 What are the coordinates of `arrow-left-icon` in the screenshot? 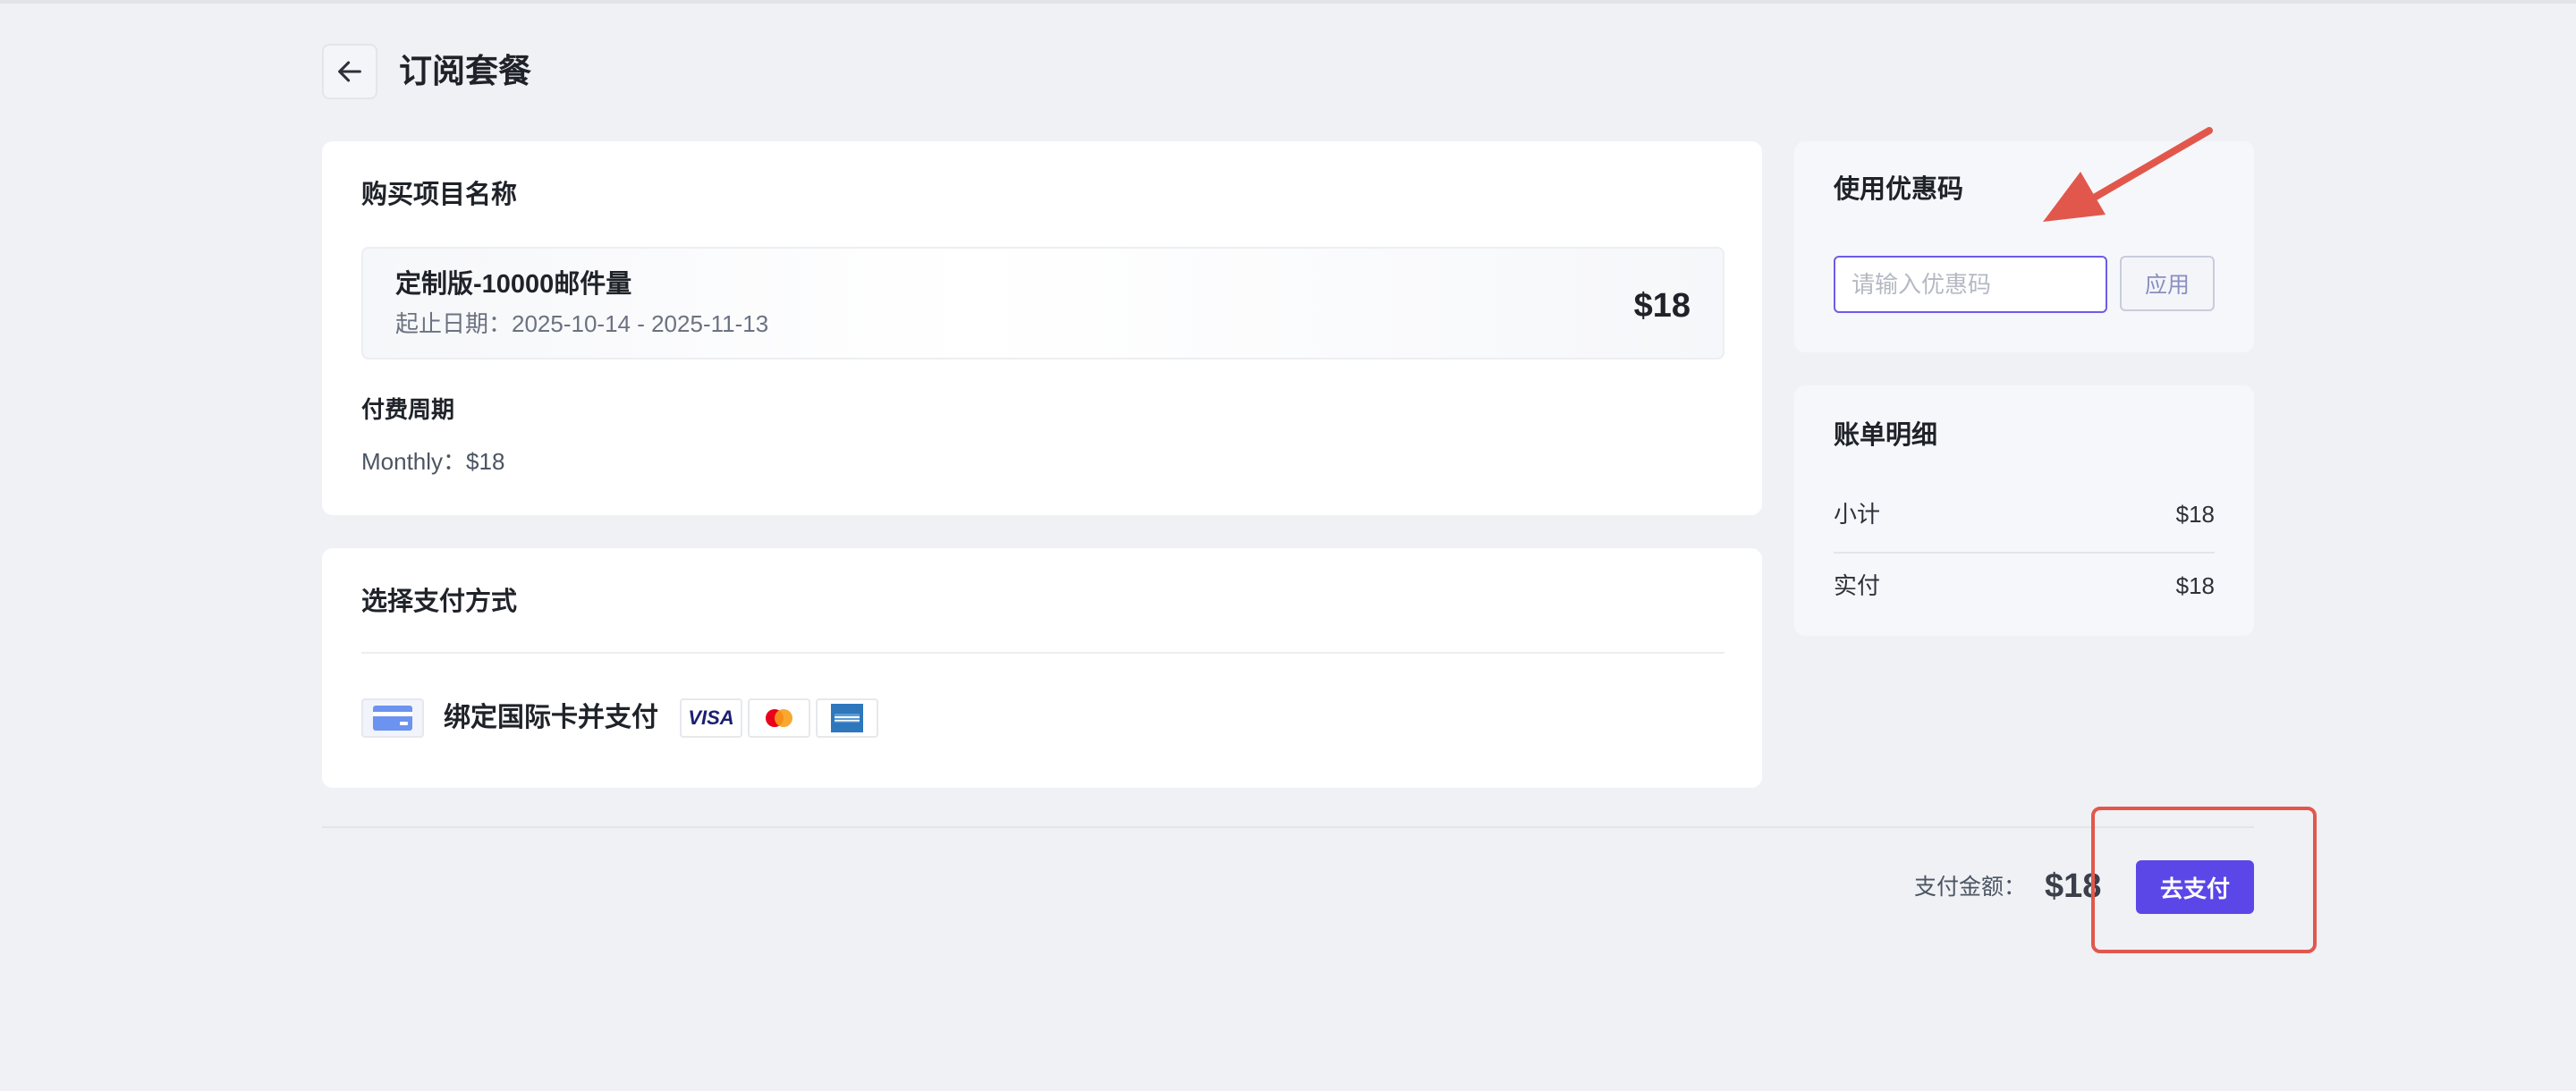 It's located at (349, 71).